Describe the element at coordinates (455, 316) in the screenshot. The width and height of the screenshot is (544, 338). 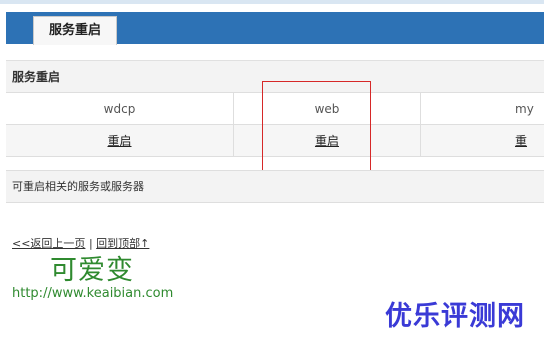
I see `watermark-brand: 优乐评测网` at that location.